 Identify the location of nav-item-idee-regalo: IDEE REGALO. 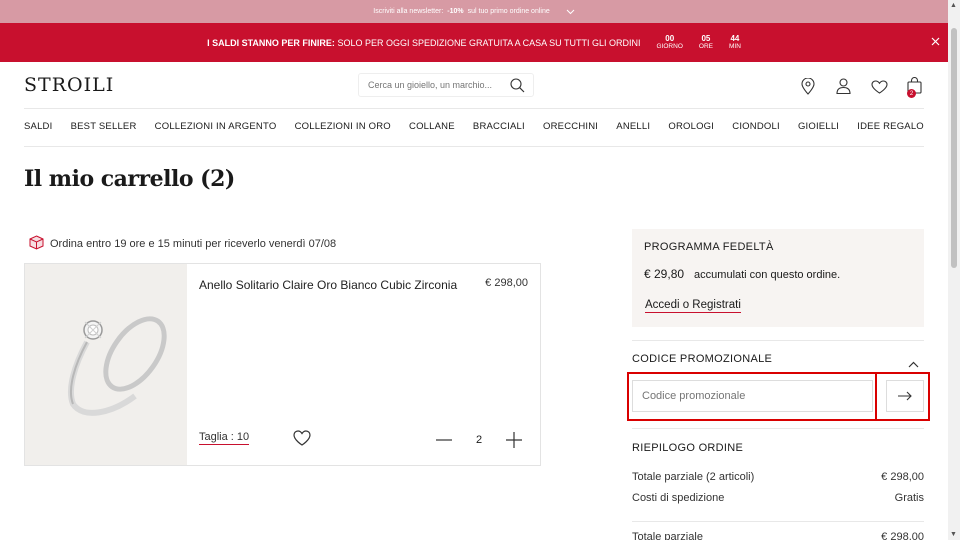
(890, 126).